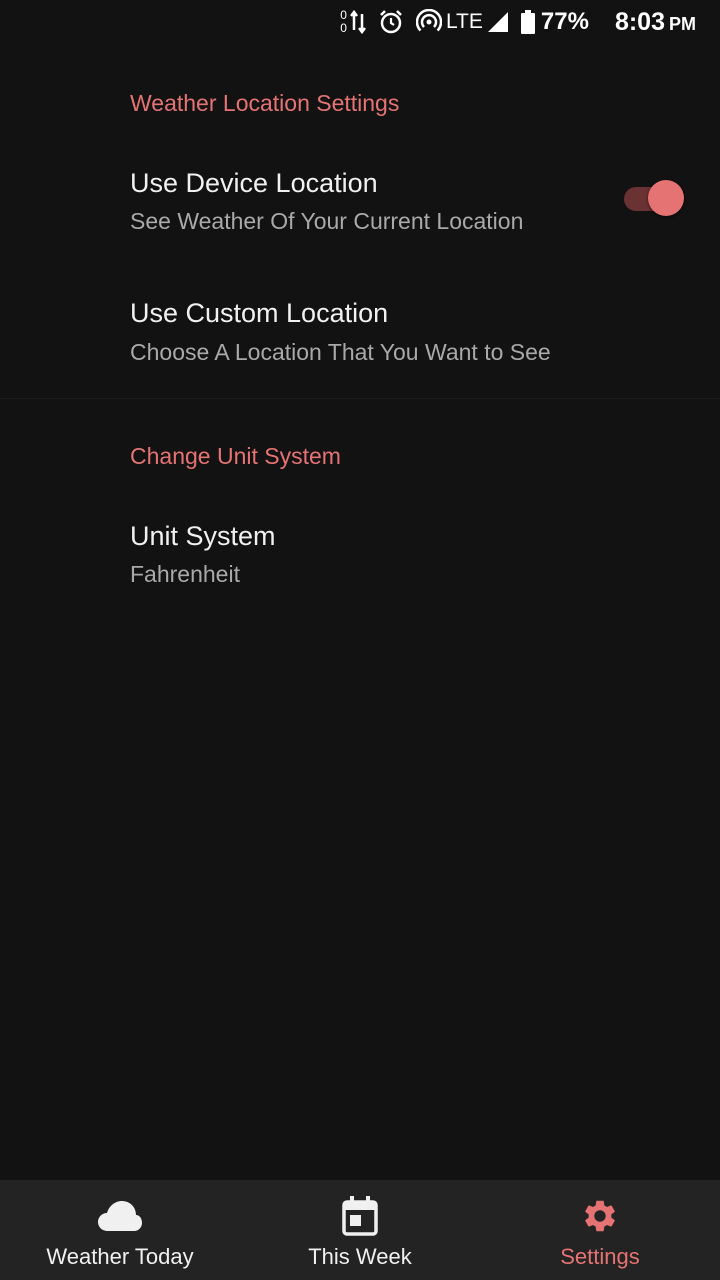  I want to click on network-type-label: LTE, so click(464, 21).